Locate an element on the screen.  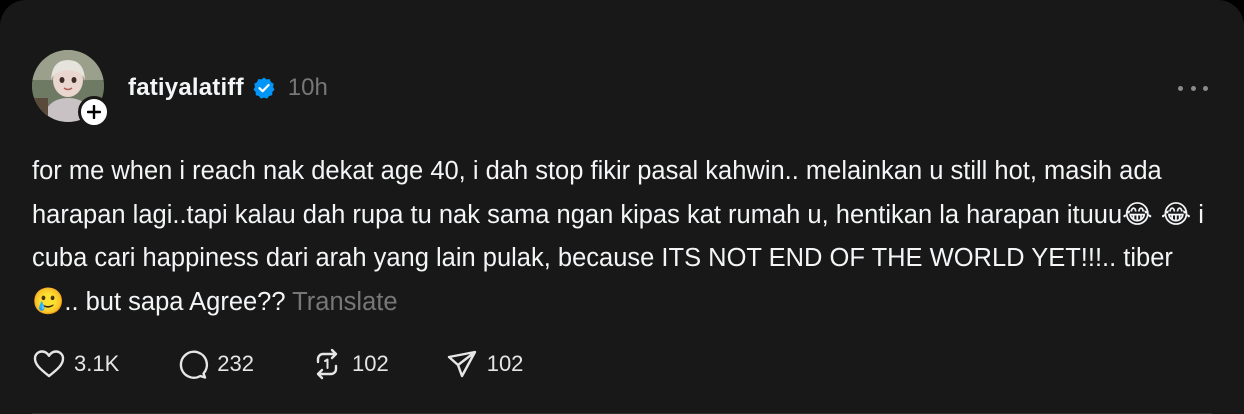
comment-count: 232 is located at coordinates (235, 363).